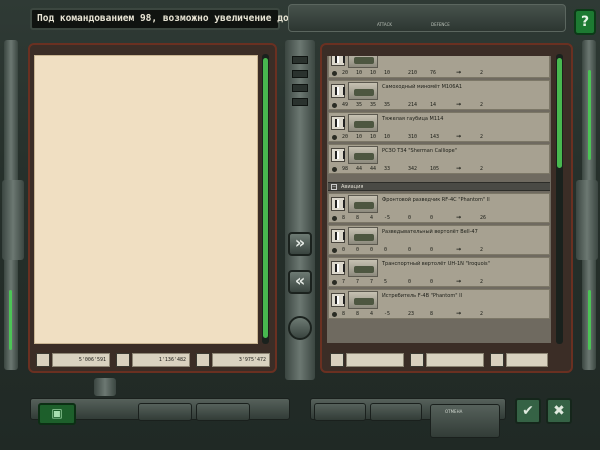 This screenshot has height=450, width=600. I want to click on slot-c, so click(340, 412).